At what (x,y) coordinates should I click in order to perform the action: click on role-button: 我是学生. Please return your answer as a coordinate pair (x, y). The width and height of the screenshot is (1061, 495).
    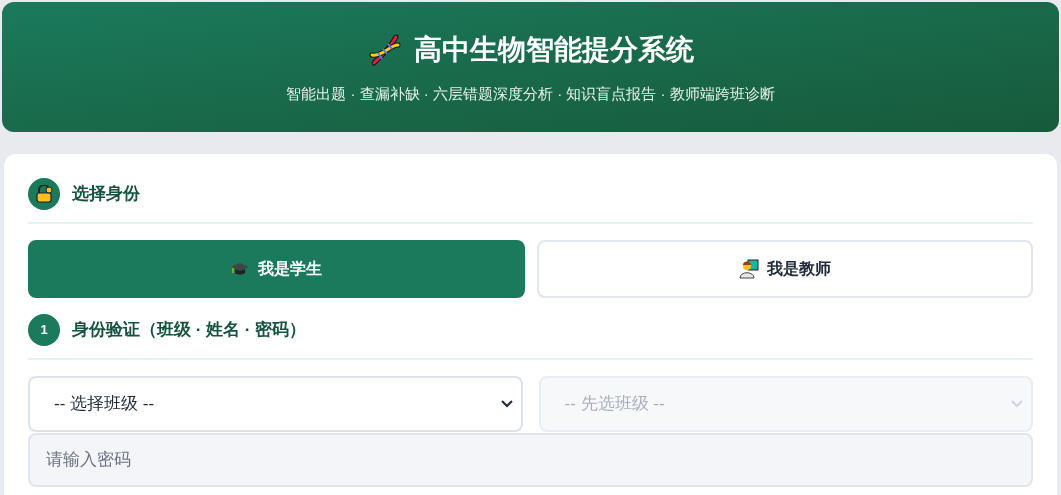
    Looking at the image, I should click on (276, 269).